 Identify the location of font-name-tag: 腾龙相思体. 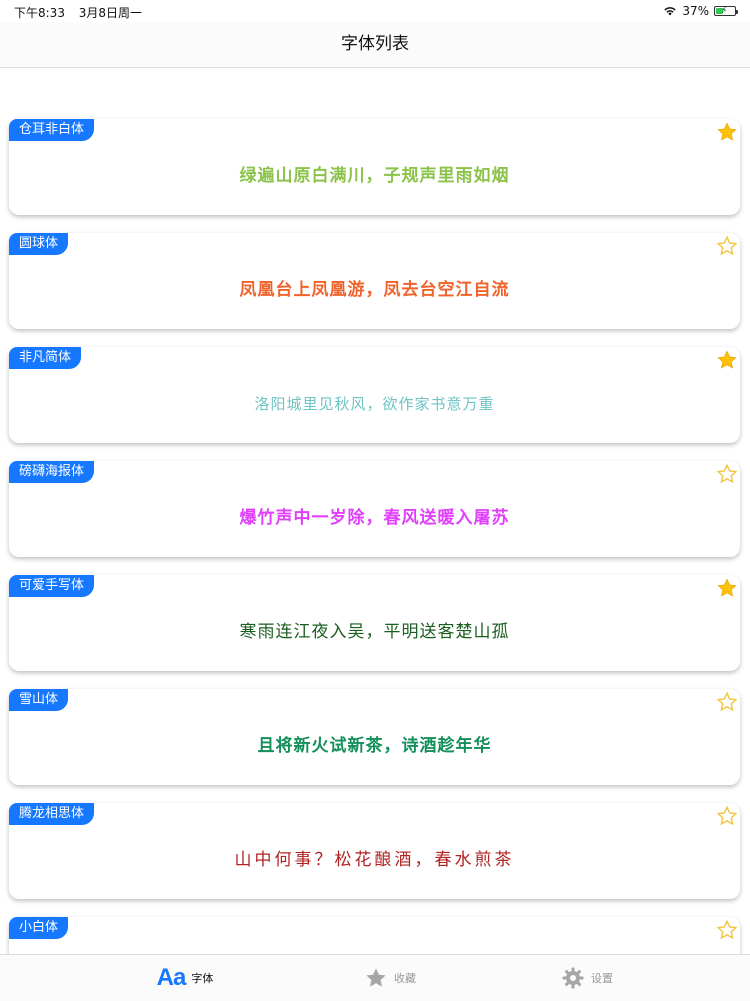
(52, 814).